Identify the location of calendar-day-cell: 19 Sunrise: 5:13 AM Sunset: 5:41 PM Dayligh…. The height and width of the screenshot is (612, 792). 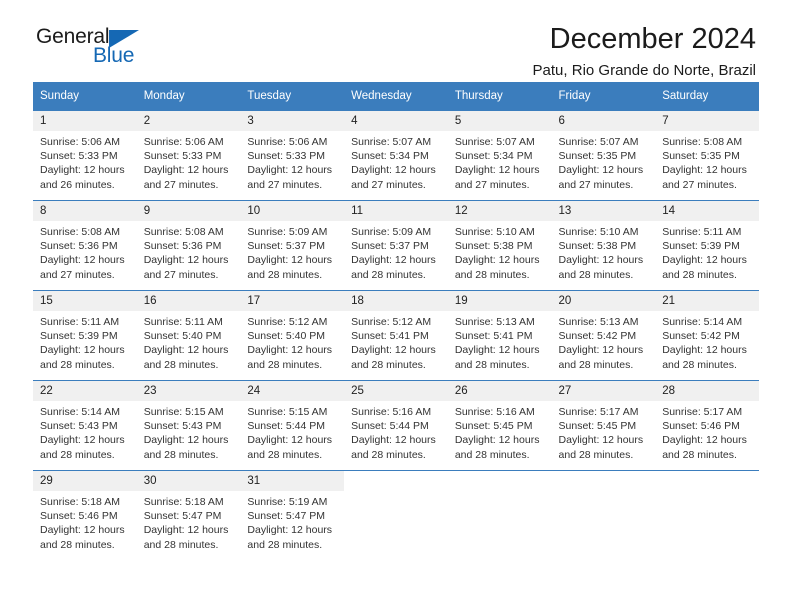
(499, 335).